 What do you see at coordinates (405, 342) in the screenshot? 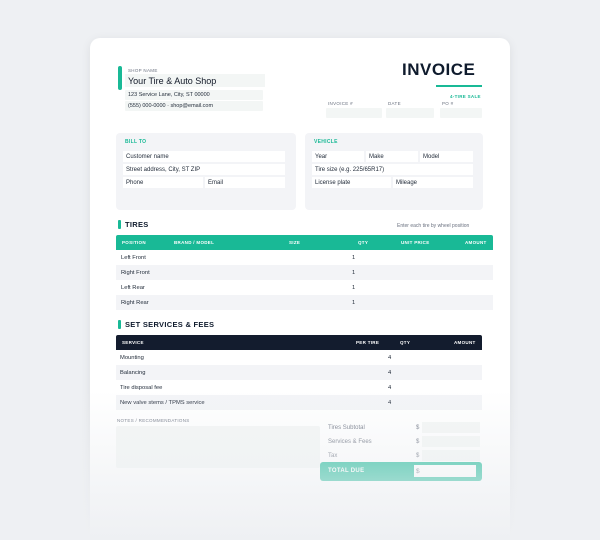
I see `col-service-qty: QTY` at bounding box center [405, 342].